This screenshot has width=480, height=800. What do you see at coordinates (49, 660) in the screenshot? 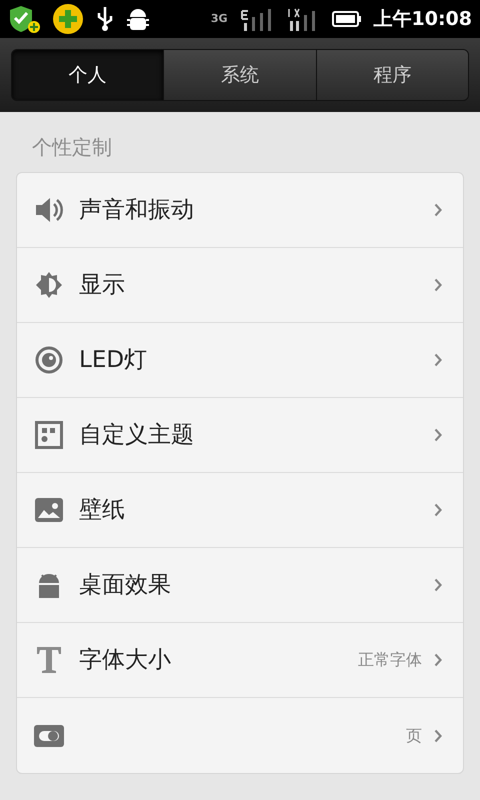
I see `letter-t-icon` at bounding box center [49, 660].